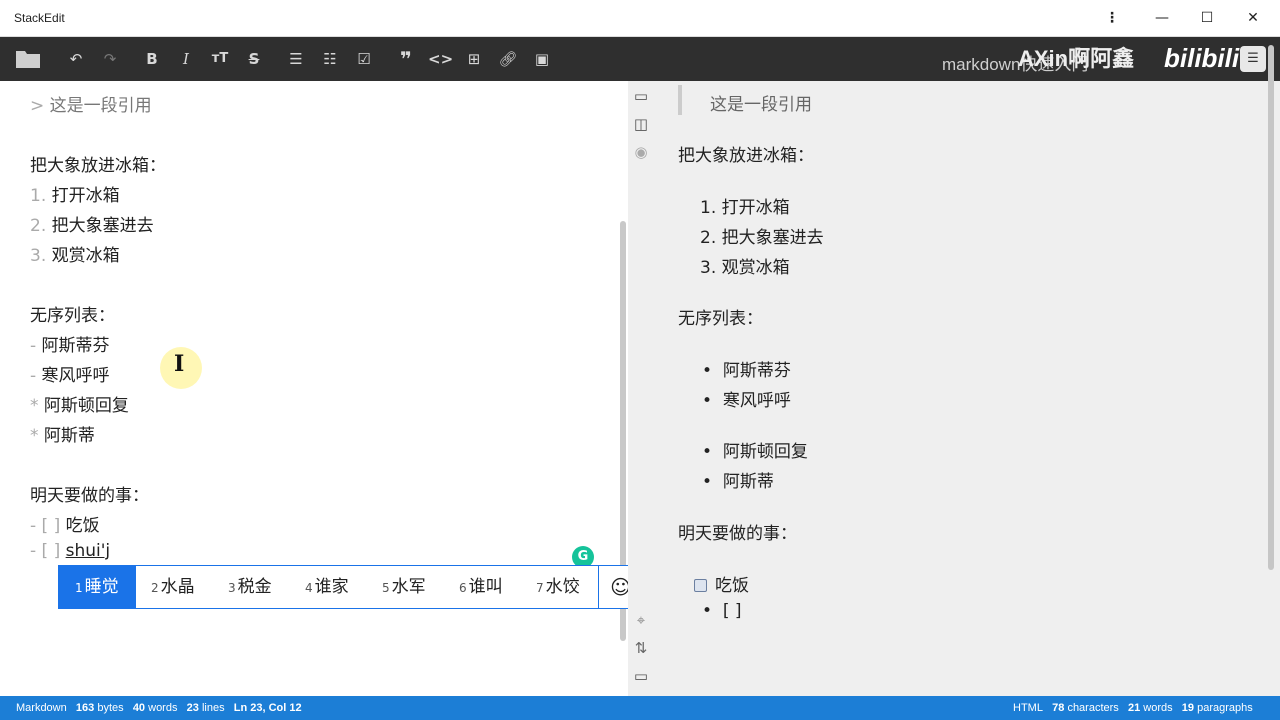 This screenshot has width=1280, height=720. Describe the element at coordinates (110, 59) in the screenshot. I see `redo-icon: ↷` at that location.